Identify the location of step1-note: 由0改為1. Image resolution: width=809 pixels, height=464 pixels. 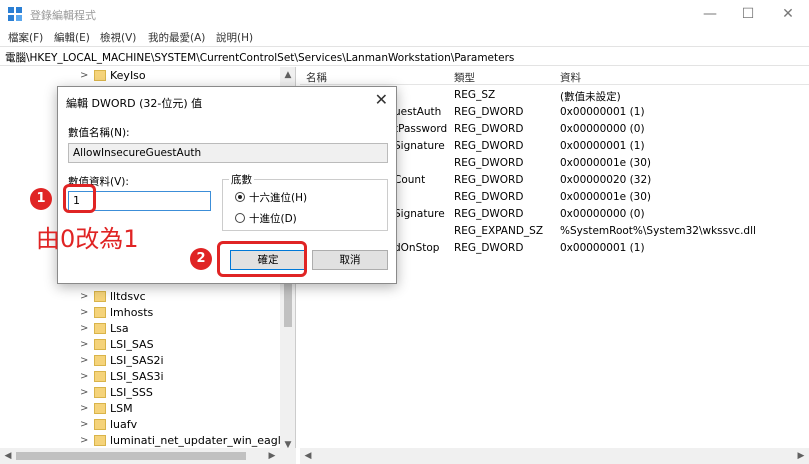
(87, 239).